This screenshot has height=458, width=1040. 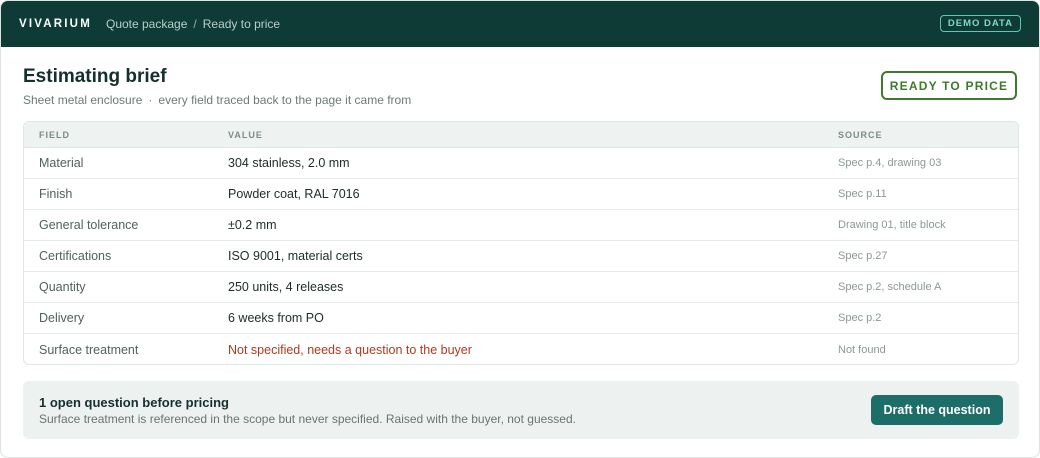 What do you see at coordinates (863, 256) in the screenshot?
I see `row-source-cell: Spec p.27` at bounding box center [863, 256].